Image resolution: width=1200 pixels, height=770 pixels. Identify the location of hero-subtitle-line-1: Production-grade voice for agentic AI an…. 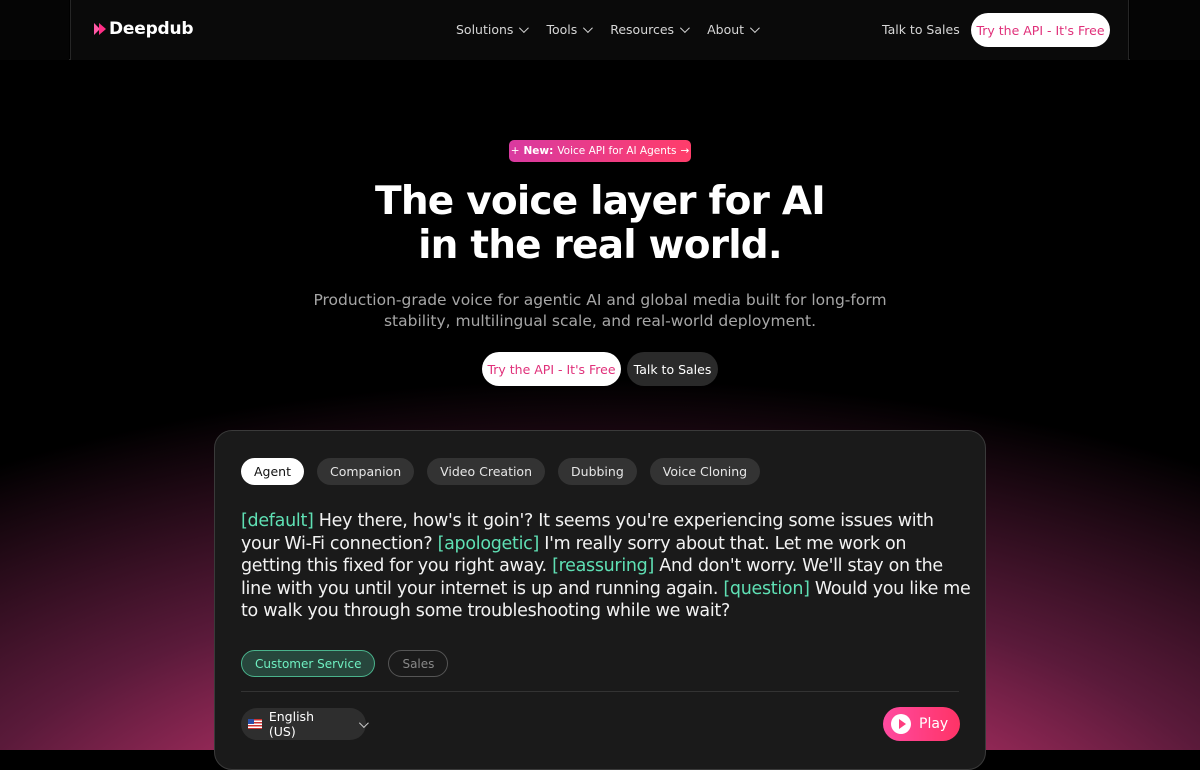
(600, 300).